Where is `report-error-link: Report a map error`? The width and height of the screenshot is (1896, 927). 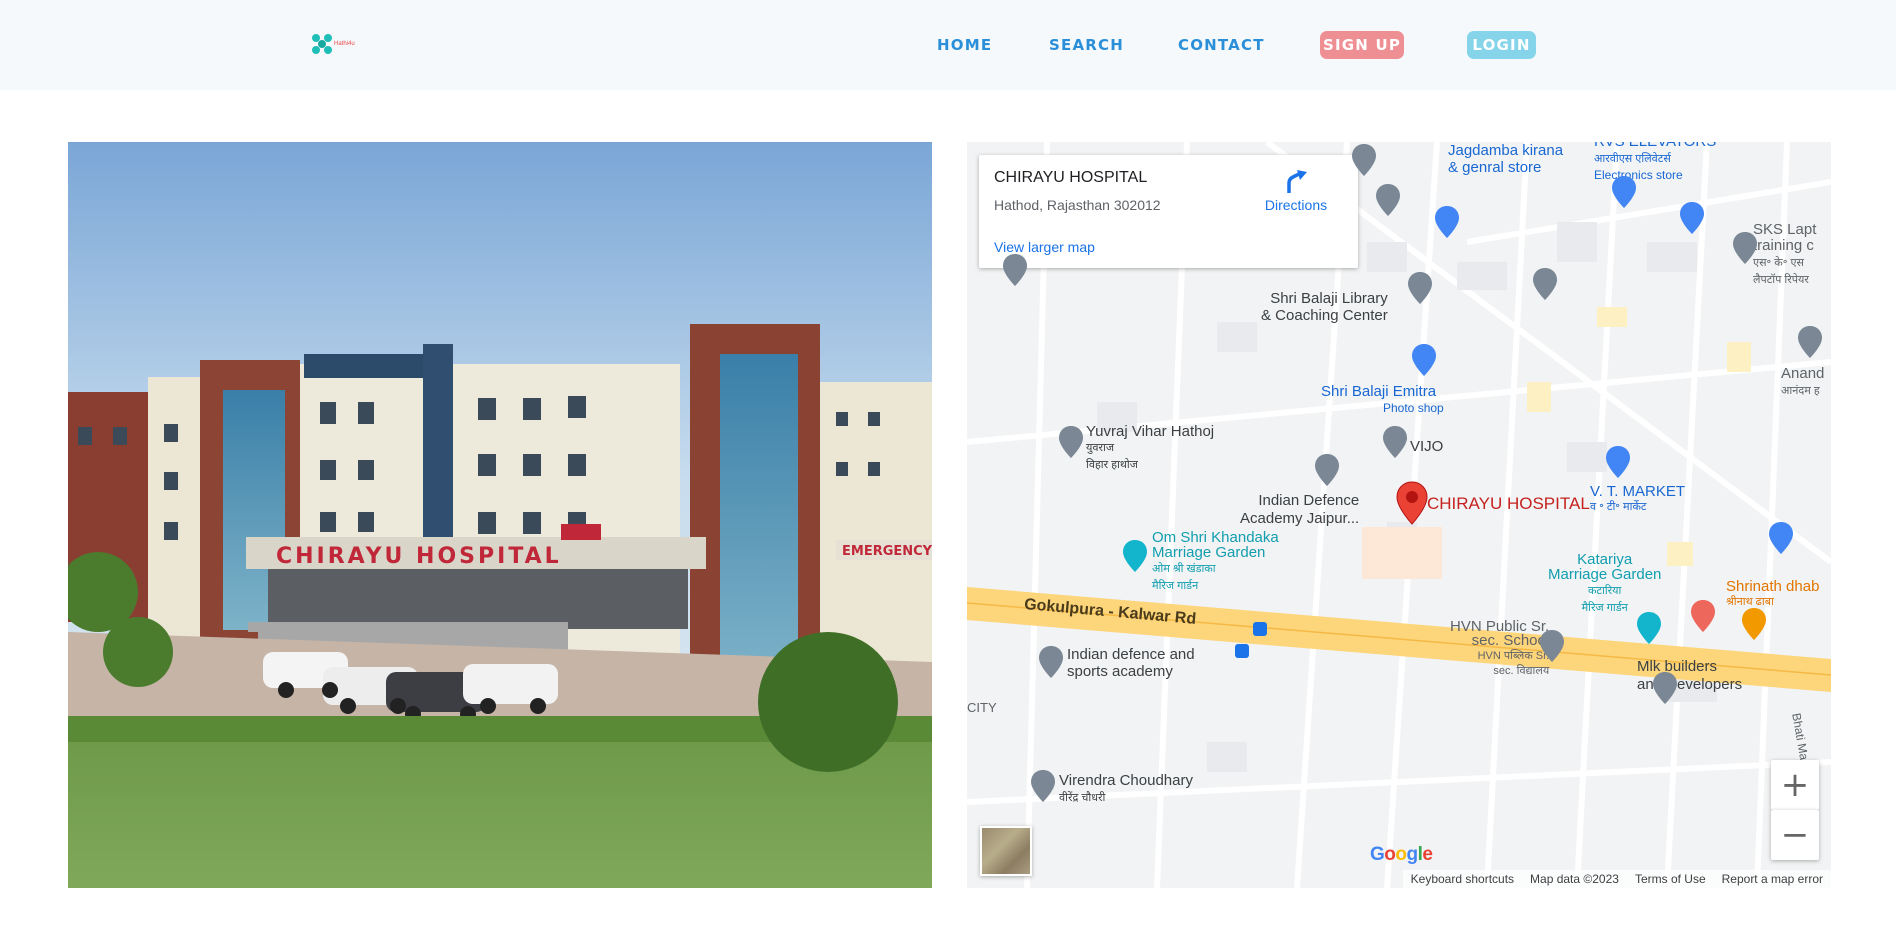
report-error-link: Report a map error is located at coordinates (1772, 879).